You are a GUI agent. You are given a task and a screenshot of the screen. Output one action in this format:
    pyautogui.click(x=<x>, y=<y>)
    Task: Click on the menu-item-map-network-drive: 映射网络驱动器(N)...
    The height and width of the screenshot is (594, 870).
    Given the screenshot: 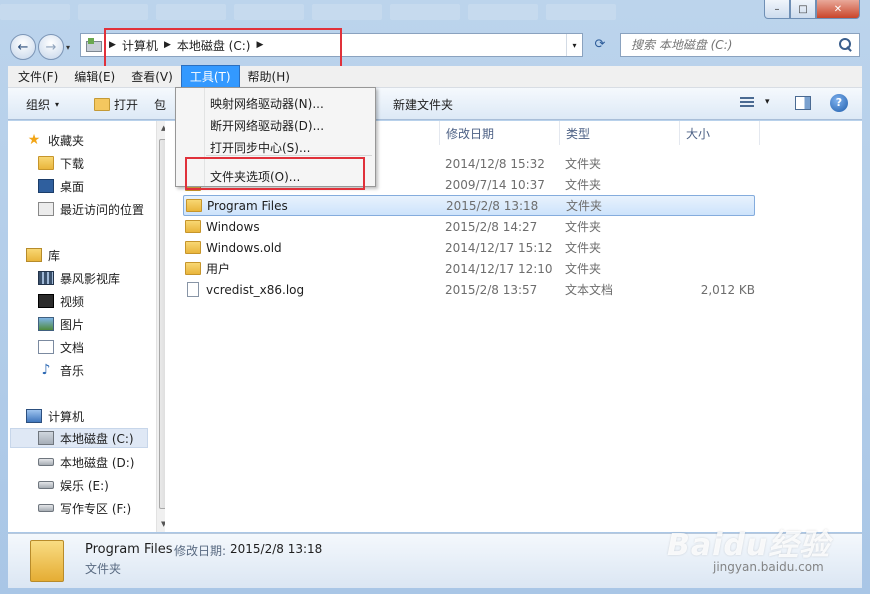 What is the action you would take?
    pyautogui.click(x=267, y=103)
    